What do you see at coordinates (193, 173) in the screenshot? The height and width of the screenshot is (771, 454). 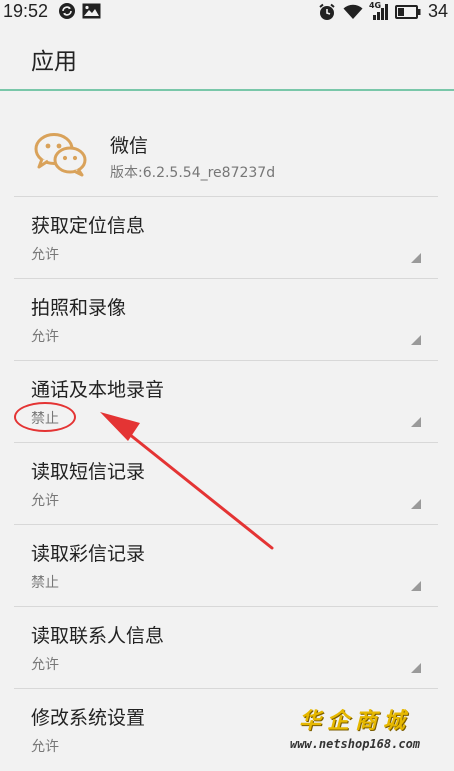 I see `app-version: 版本:6.2.5.54_re87237d` at bounding box center [193, 173].